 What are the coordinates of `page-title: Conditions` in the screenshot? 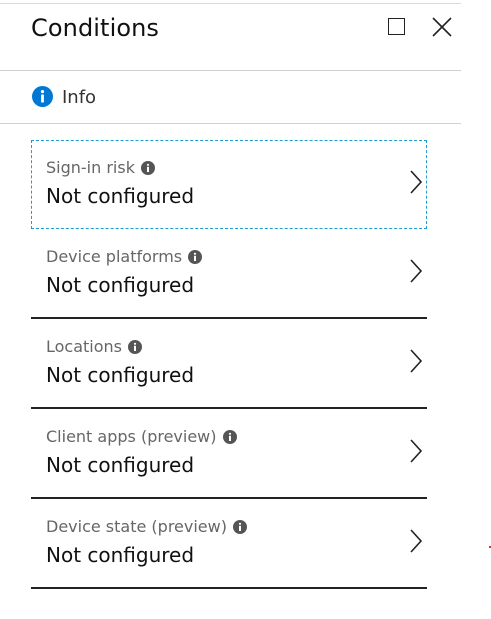 It's located at (95, 28).